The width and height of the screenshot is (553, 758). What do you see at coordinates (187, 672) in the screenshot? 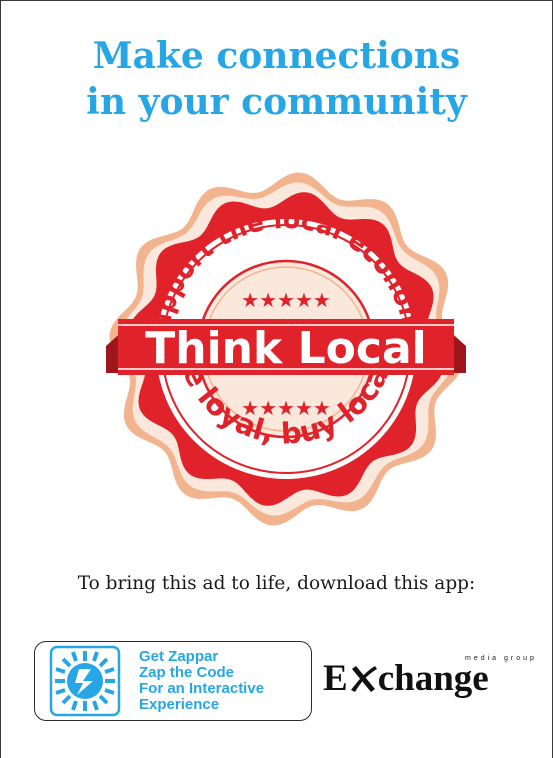
I see `zappar-line: Zap the Code` at bounding box center [187, 672].